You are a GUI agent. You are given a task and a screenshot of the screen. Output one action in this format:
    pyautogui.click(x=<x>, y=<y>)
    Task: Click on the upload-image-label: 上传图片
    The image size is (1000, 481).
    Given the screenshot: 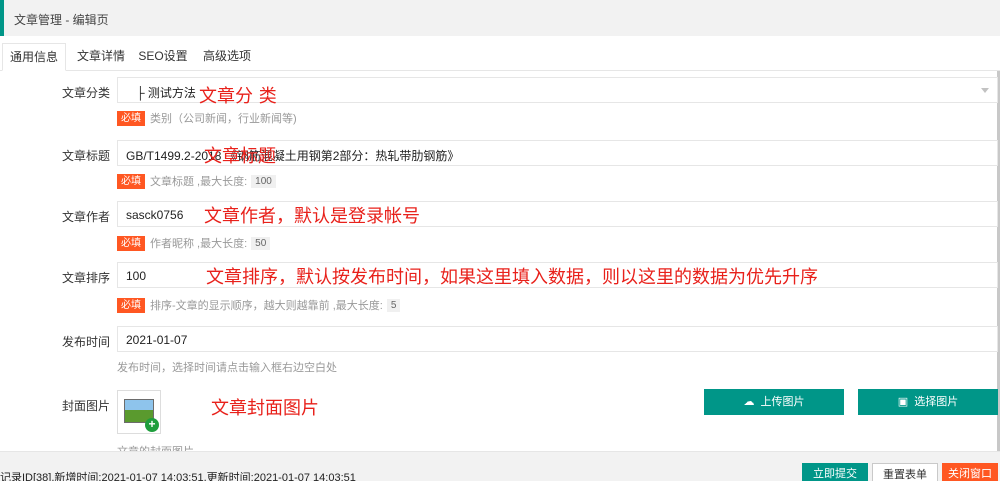 What is the action you would take?
    pyautogui.click(x=782, y=402)
    